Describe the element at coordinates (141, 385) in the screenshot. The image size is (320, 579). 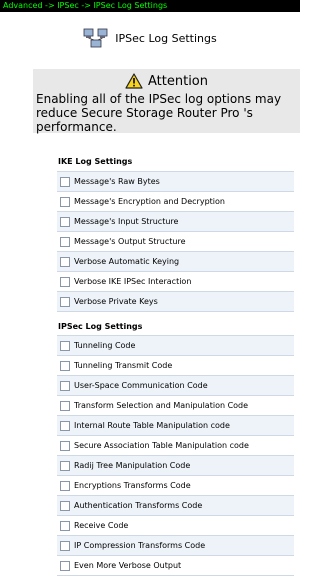
I see `option-label: User-Space Communication Code` at that location.